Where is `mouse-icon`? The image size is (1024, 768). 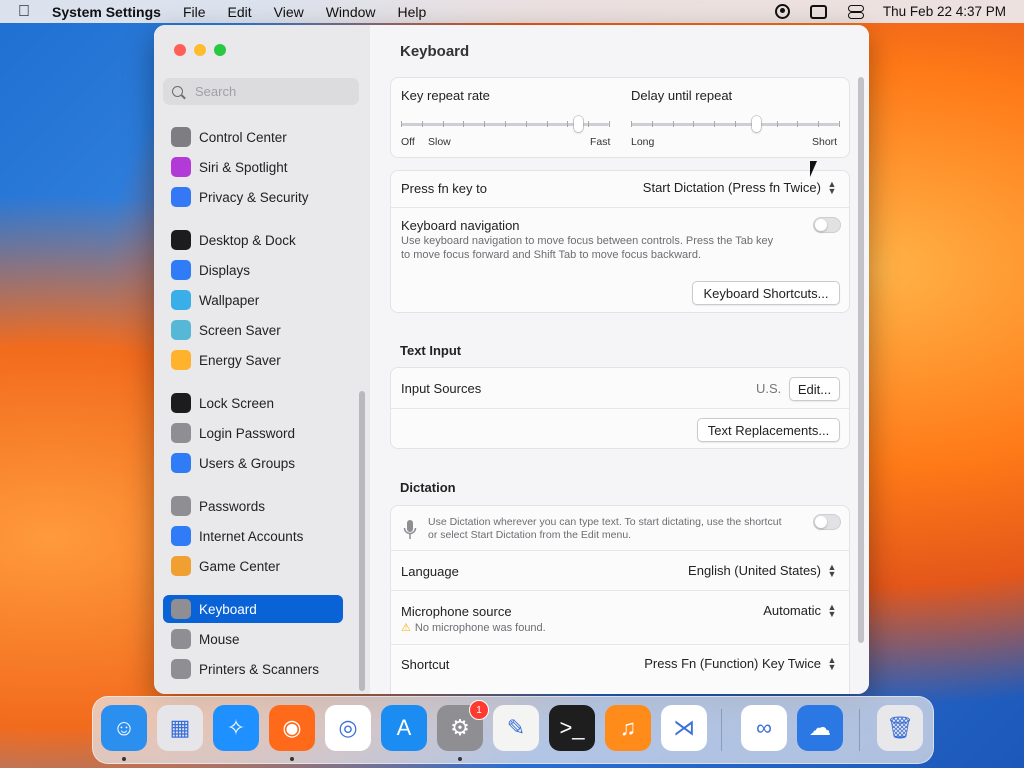
mouse-icon is located at coordinates (181, 639).